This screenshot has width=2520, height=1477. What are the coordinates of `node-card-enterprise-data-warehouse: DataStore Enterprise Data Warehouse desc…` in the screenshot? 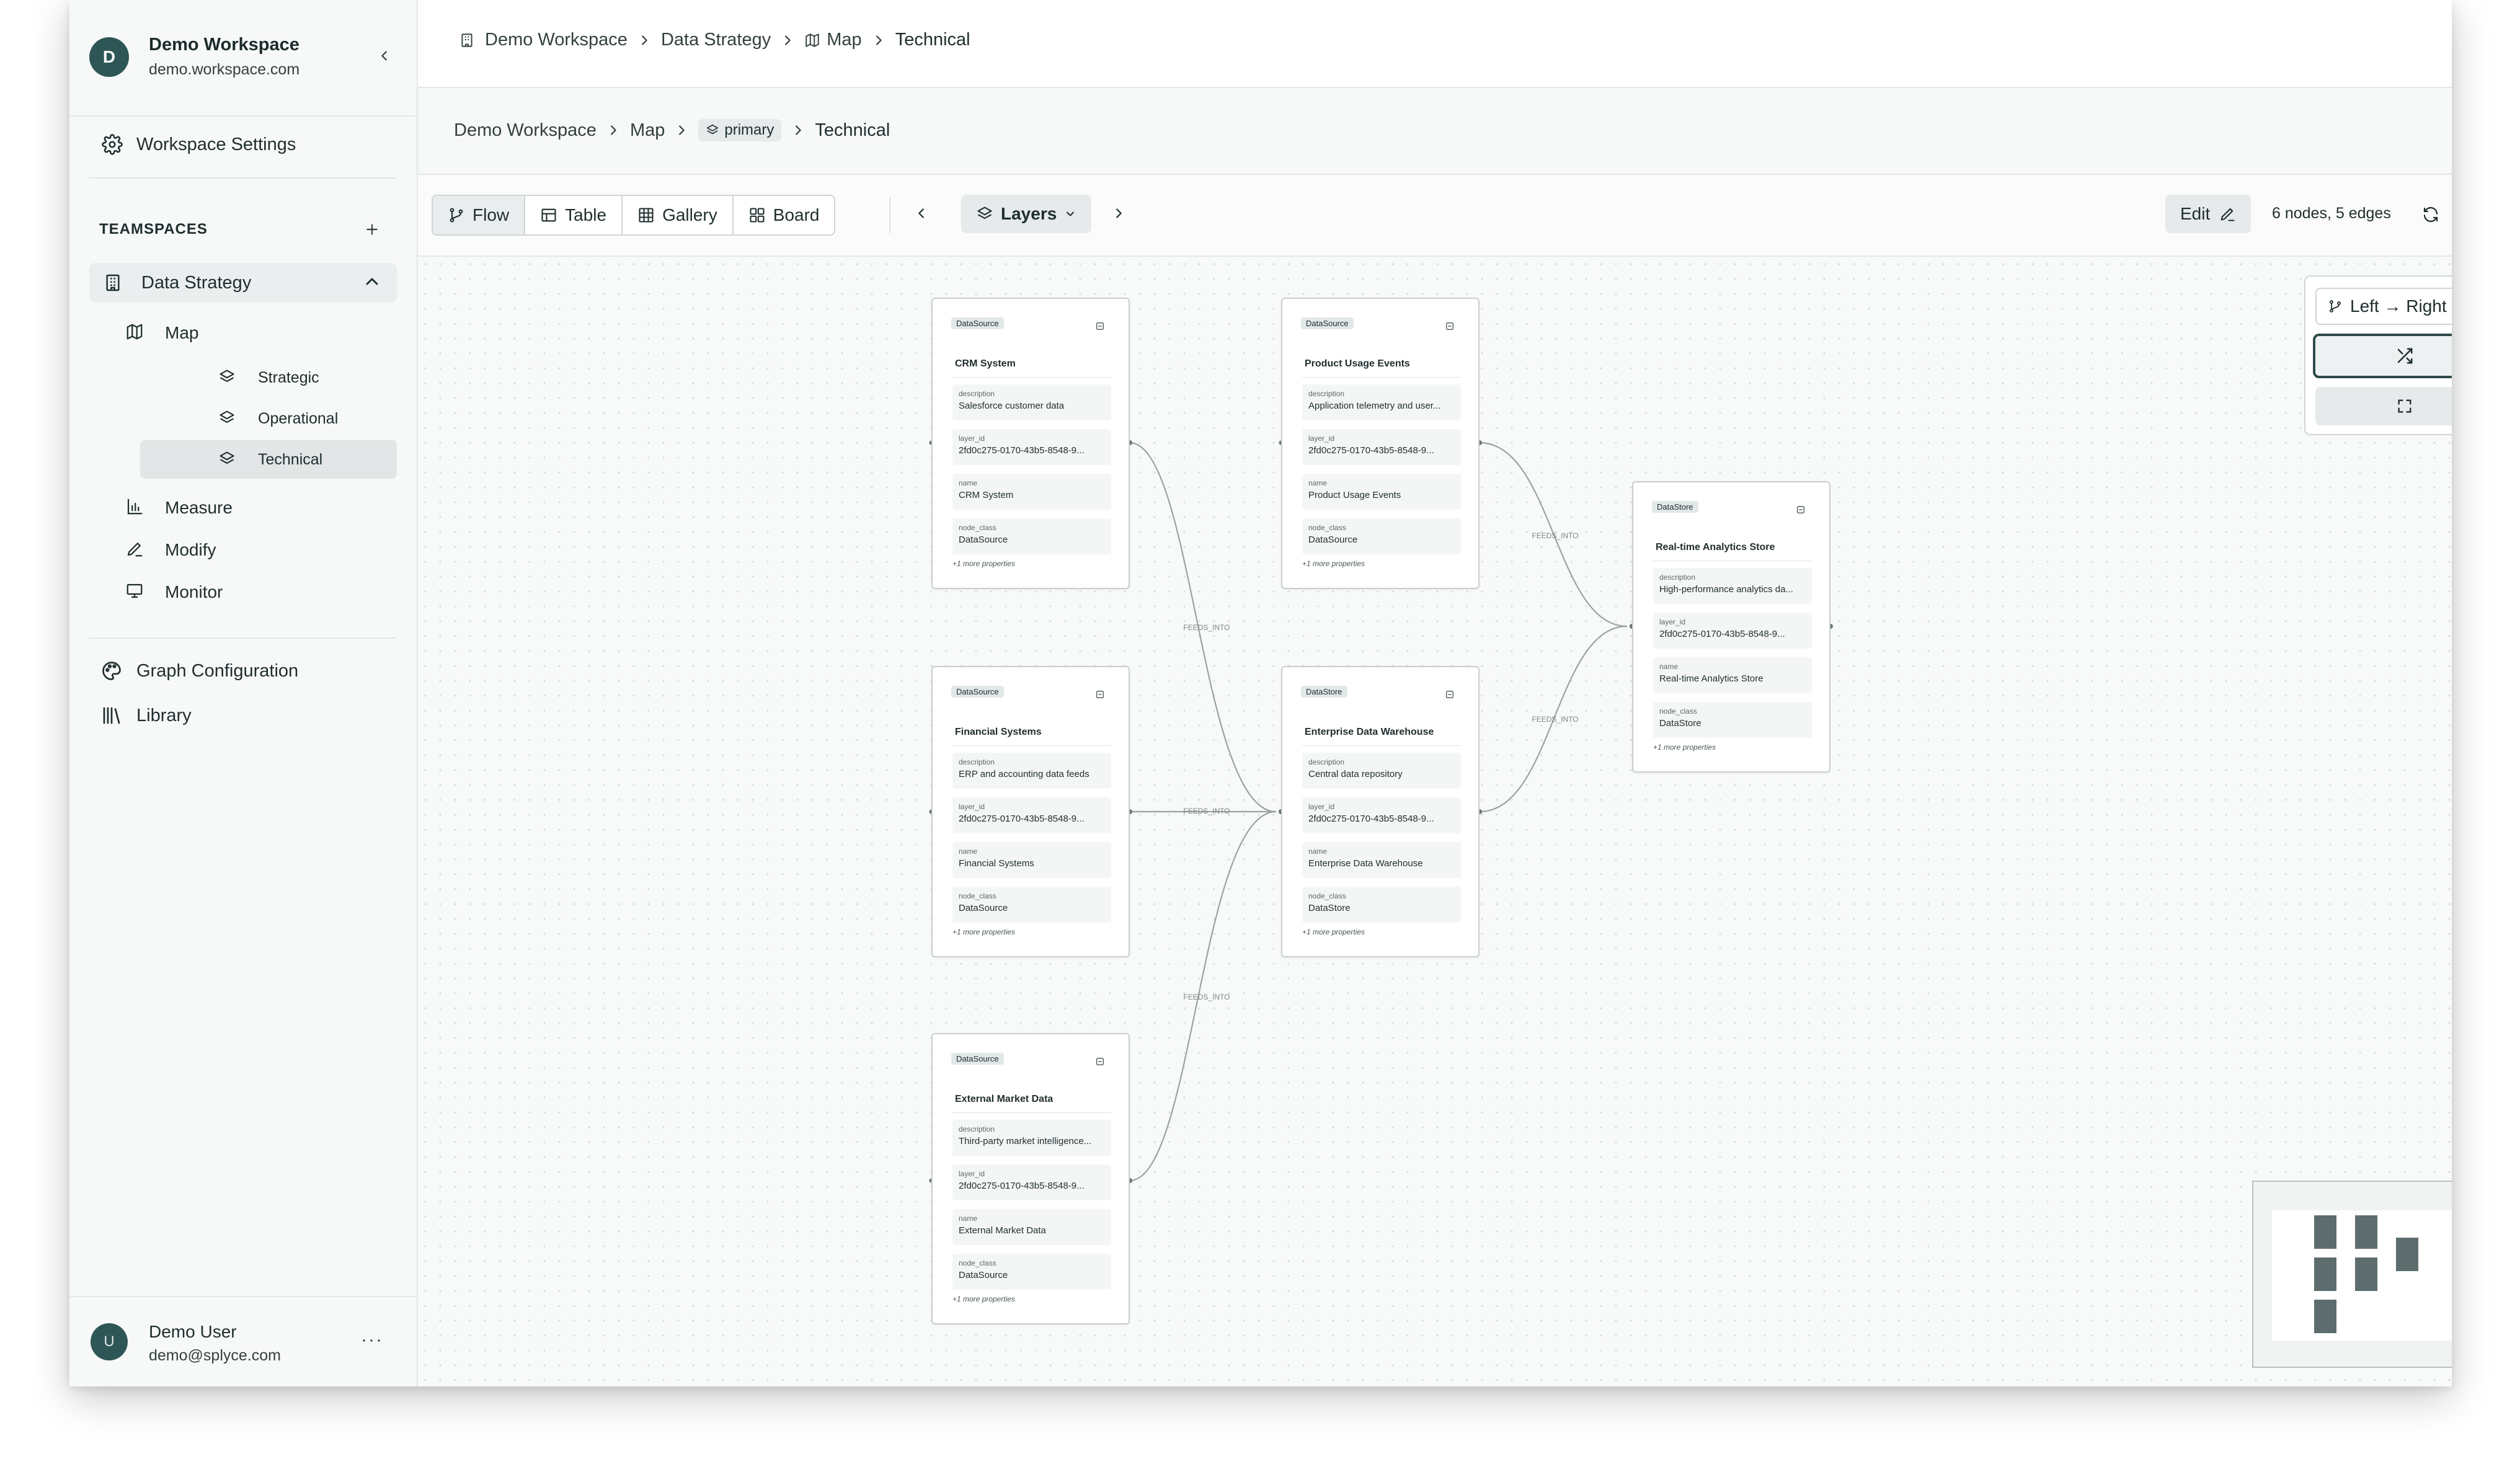 It's located at (1381, 811).